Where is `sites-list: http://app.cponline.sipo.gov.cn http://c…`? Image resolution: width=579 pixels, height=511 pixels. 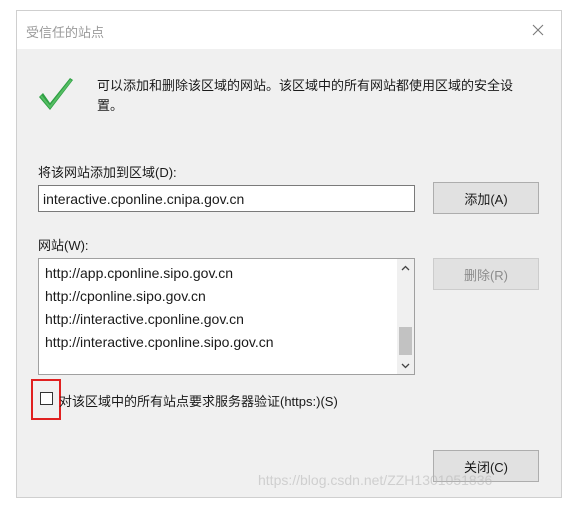
sites-list: http://app.cponline.sipo.gov.cn http://c… is located at coordinates (226, 316).